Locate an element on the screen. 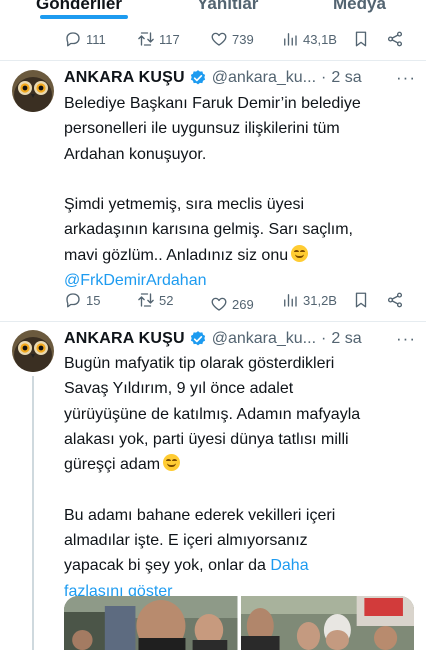 The height and width of the screenshot is (650, 426). reply-button: 111 is located at coordinates (85, 39).